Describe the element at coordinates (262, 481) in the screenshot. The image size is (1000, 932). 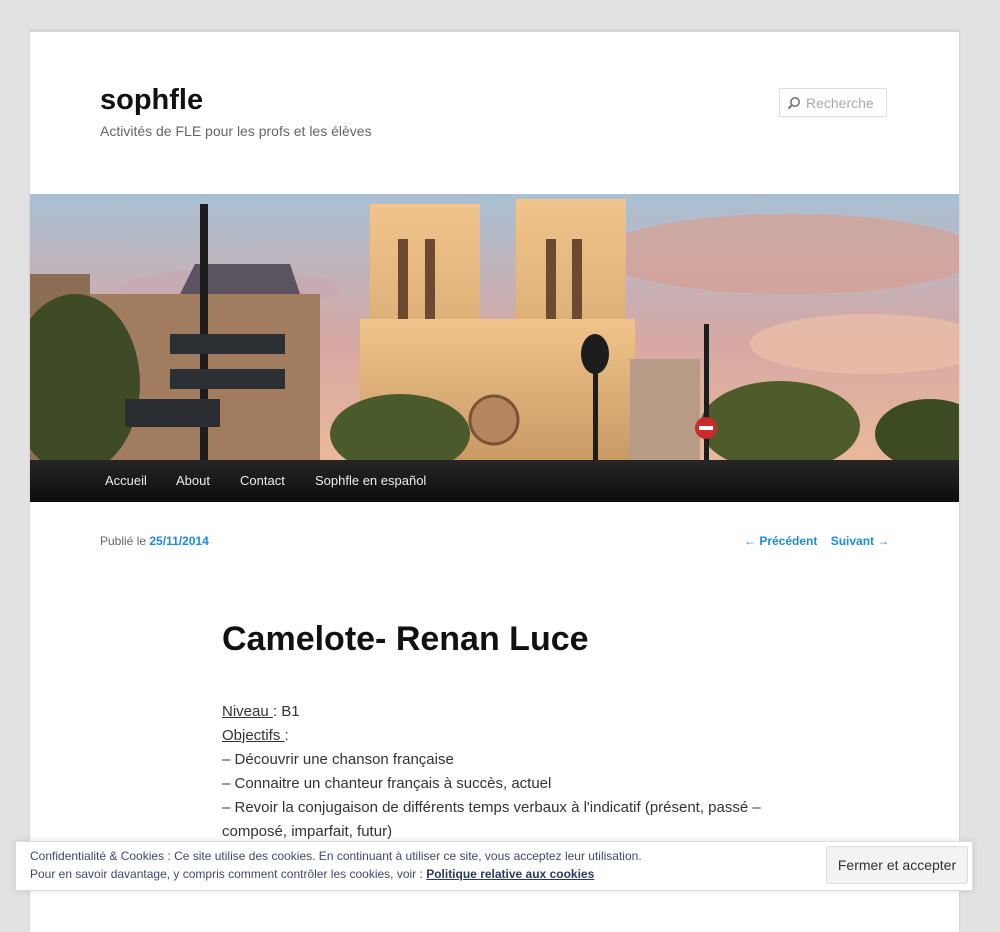
I see `nav-item-contact: Contact` at that location.